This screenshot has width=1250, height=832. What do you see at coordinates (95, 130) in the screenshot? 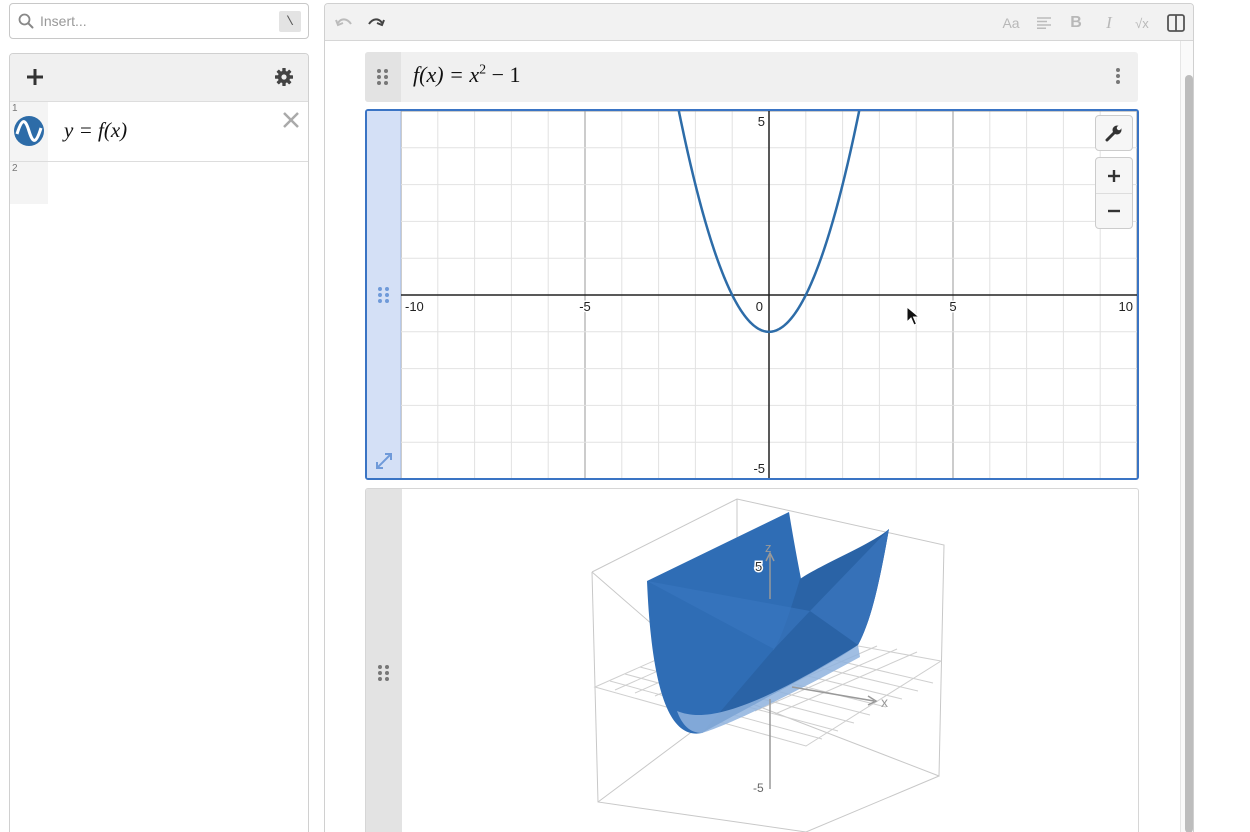
I see `expression-text: y = f(x)` at bounding box center [95, 130].